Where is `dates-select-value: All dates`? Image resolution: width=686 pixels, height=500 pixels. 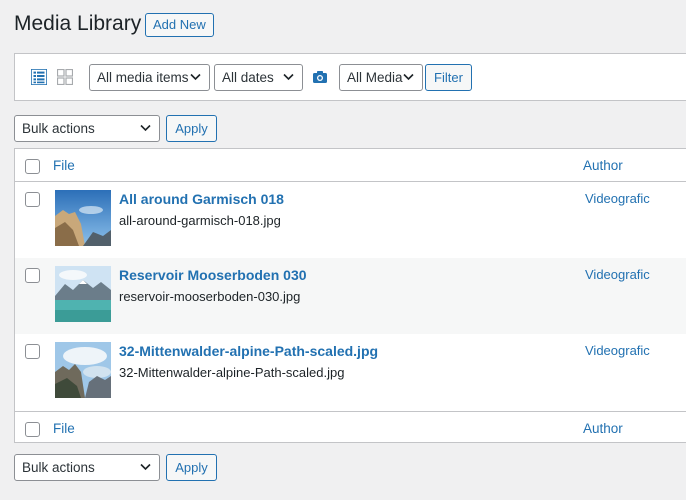 dates-select-value: All dates is located at coordinates (248, 77).